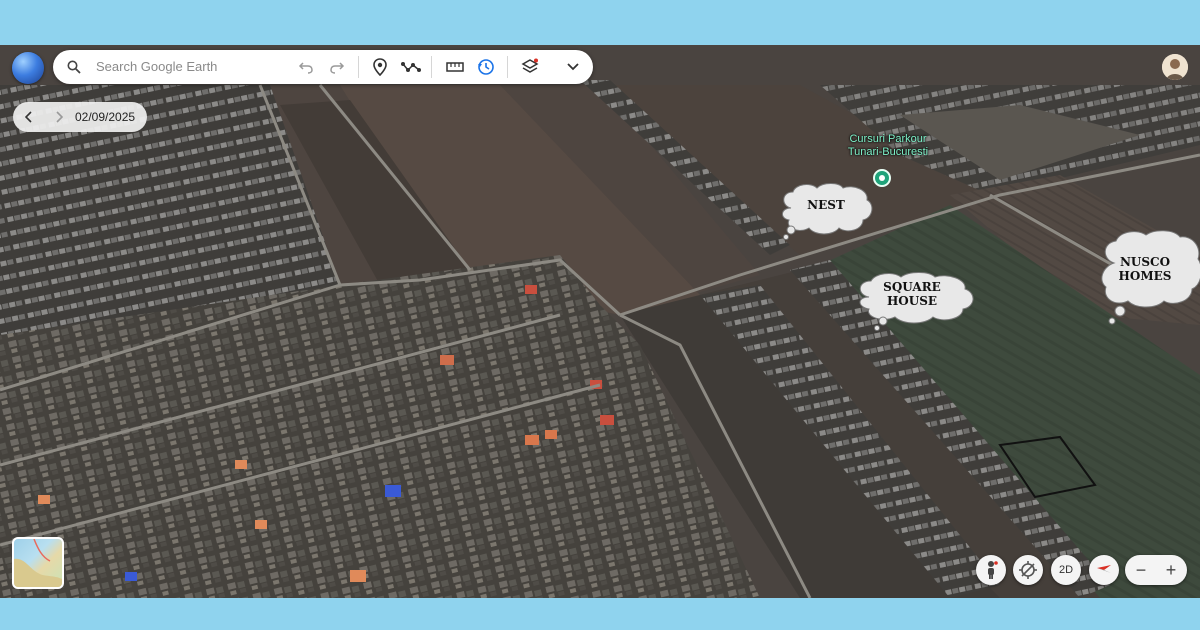 The width and height of the screenshot is (1200, 630). Describe the element at coordinates (1141, 570) in the screenshot. I see `zoom-out-button: −` at that location.